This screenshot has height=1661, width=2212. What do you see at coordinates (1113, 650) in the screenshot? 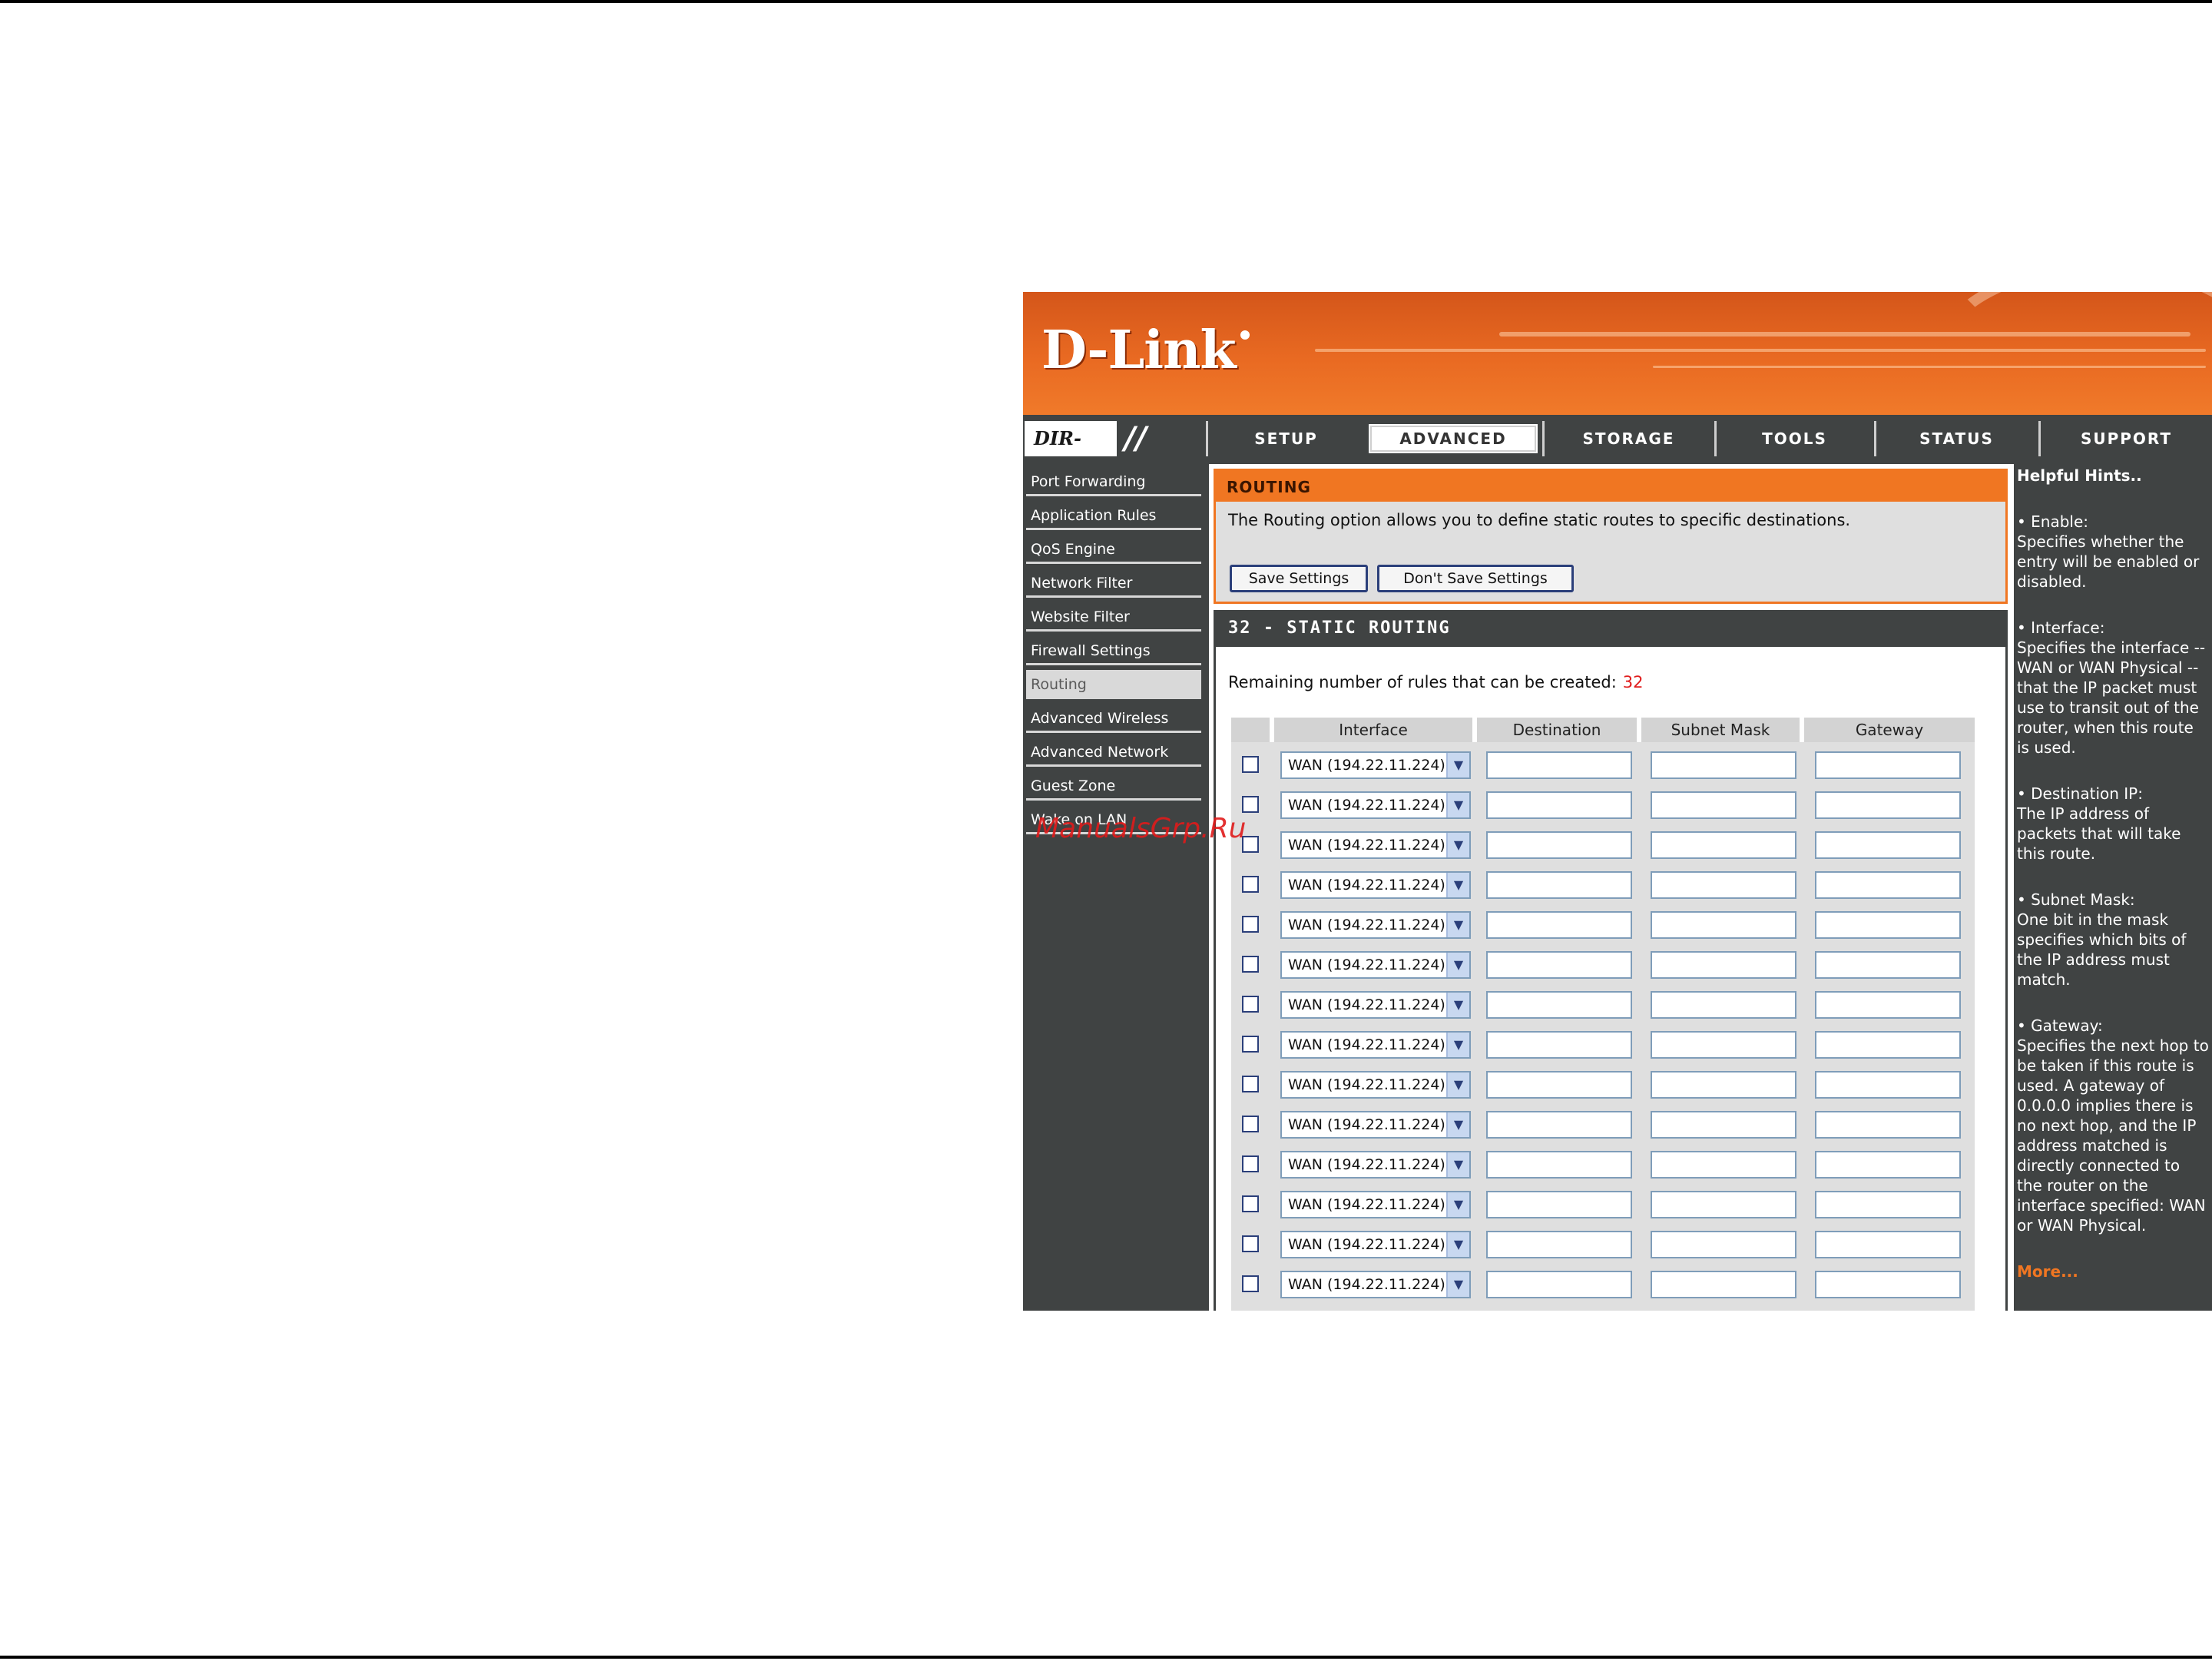
I see `sidebar-item-firewall-settings: Firewall Settings` at bounding box center [1113, 650].